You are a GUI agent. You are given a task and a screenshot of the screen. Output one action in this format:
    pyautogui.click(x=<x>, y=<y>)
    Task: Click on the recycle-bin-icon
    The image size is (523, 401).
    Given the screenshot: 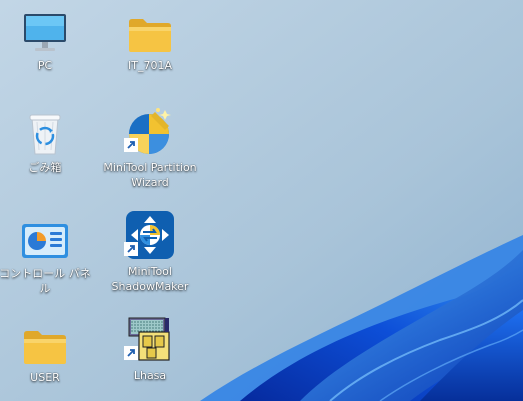 What is the action you would take?
    pyautogui.click(x=45, y=130)
    